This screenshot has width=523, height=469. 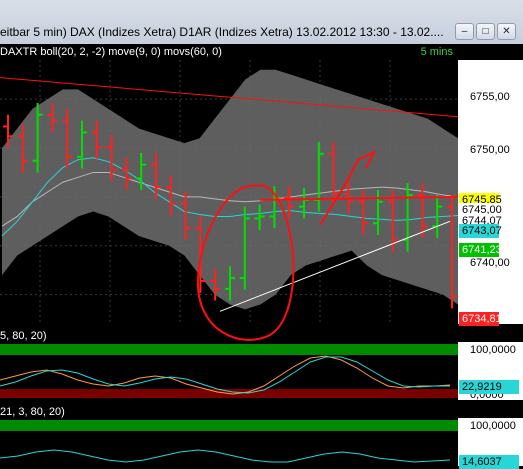 What do you see at coordinates (23, 336) in the screenshot?
I see `oscillator1-label: 5, 80, 20)` at bounding box center [23, 336].